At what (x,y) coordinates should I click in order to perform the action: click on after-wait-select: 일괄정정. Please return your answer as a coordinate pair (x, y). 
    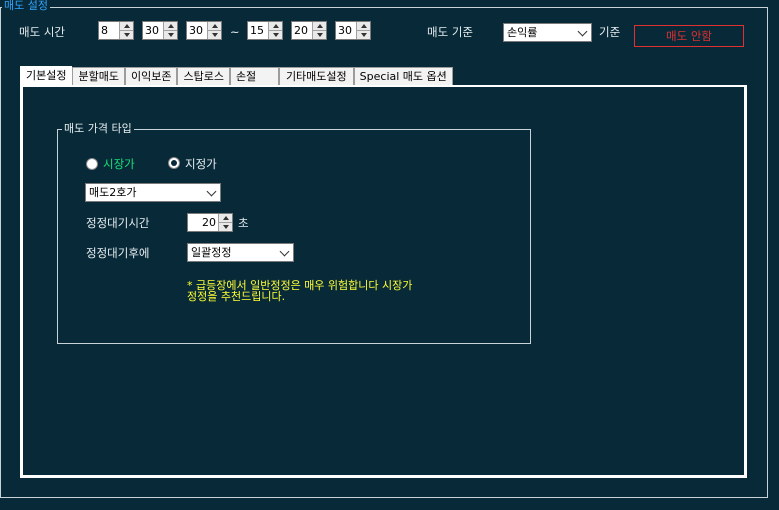
    Looking at the image, I should click on (240, 252).